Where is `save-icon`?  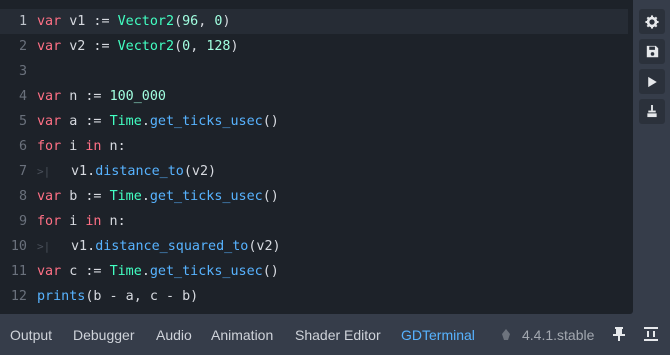 save-icon is located at coordinates (652, 51).